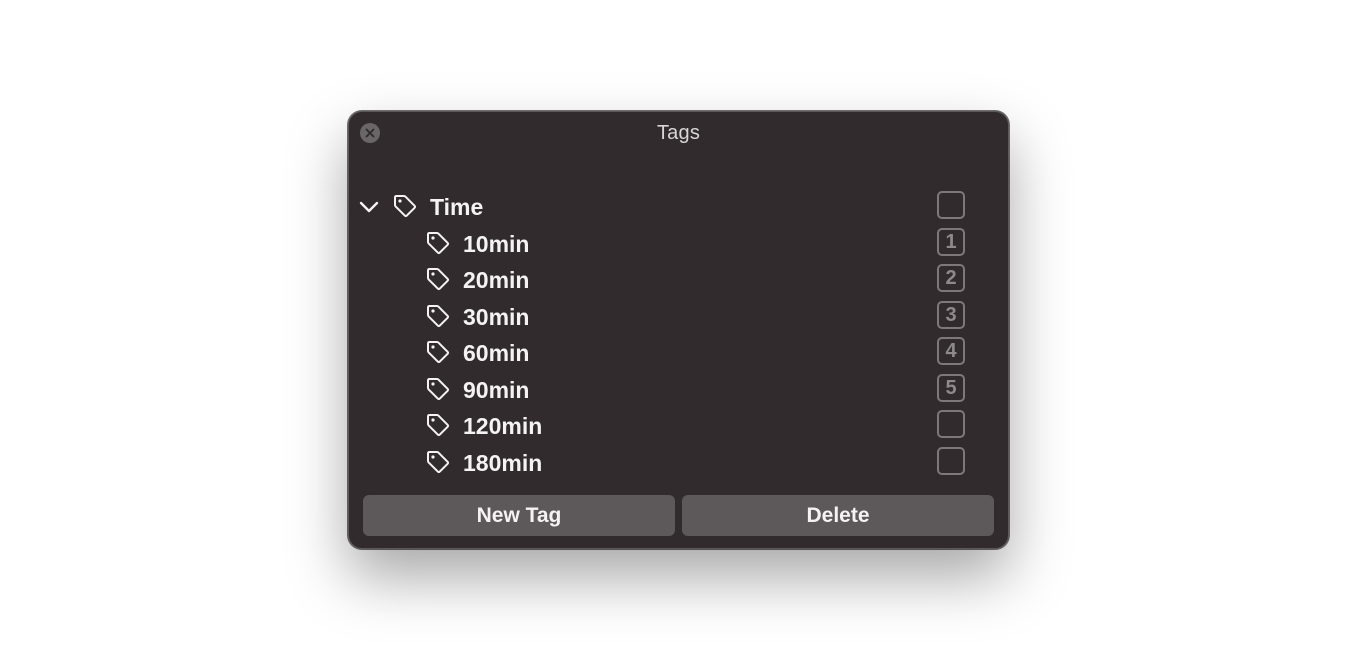 The height and width of the screenshot is (664, 1358). I want to click on tag-label: 120min, so click(503, 426).